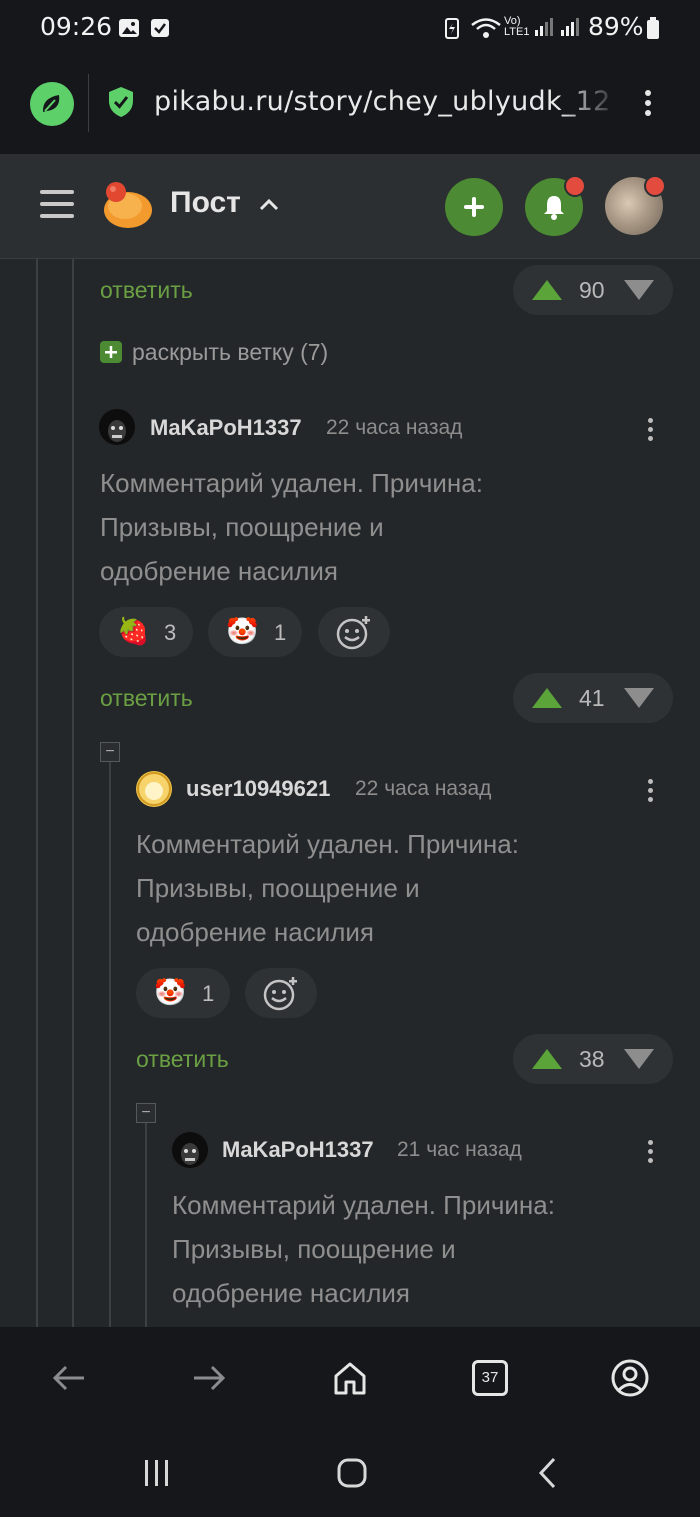 The image size is (700, 1517). I want to click on notifications-badge, so click(575, 186).